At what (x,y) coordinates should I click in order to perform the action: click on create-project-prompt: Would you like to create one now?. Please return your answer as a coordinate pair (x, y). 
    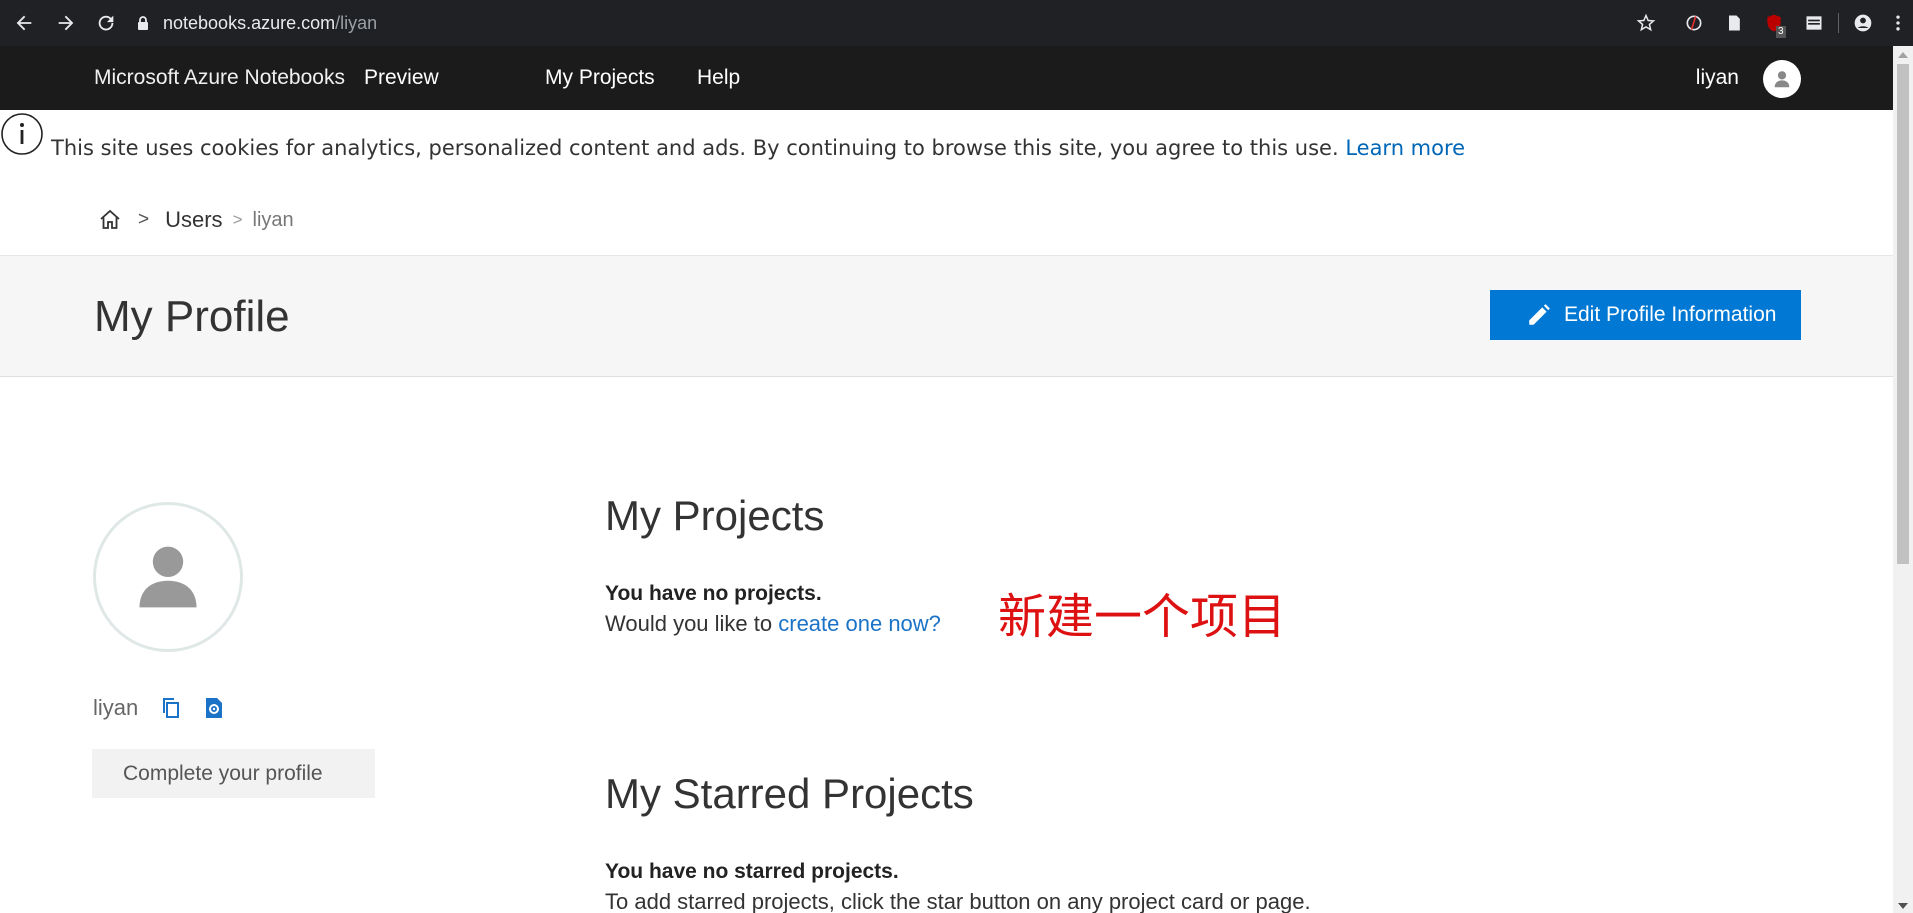
    Looking at the image, I should click on (773, 624).